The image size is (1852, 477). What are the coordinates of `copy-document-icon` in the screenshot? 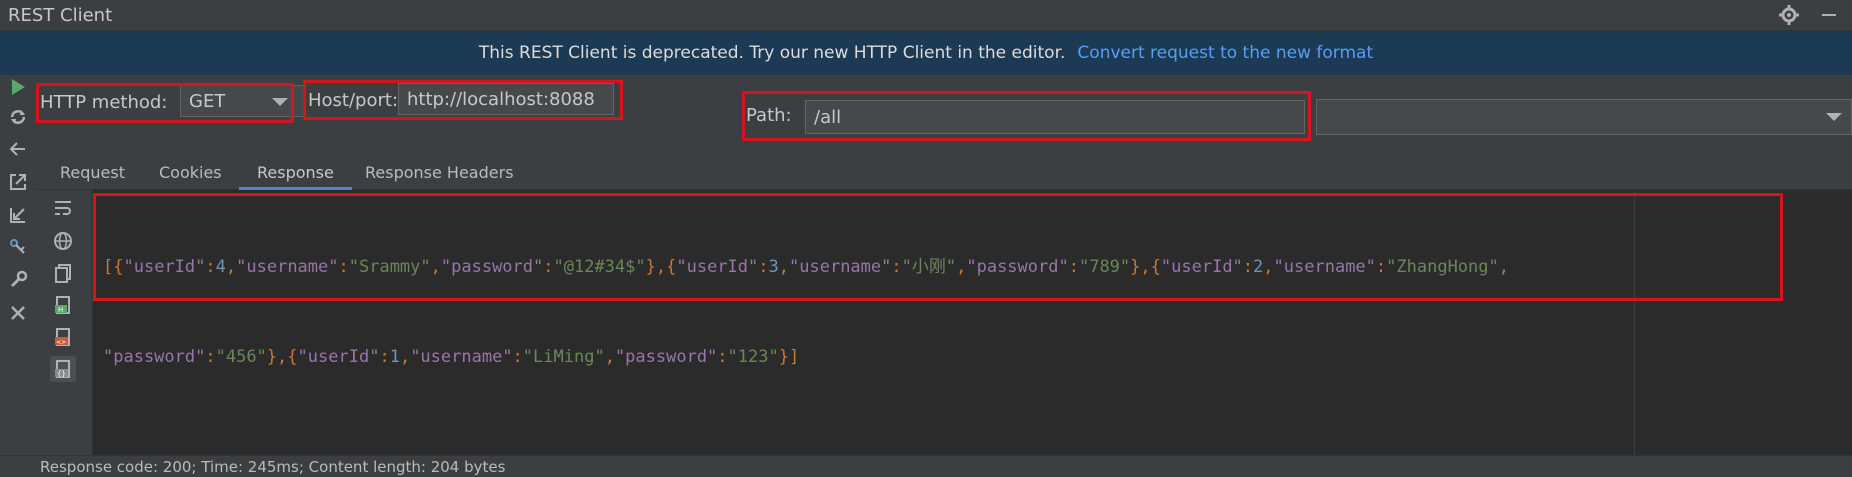 It's located at (63, 273).